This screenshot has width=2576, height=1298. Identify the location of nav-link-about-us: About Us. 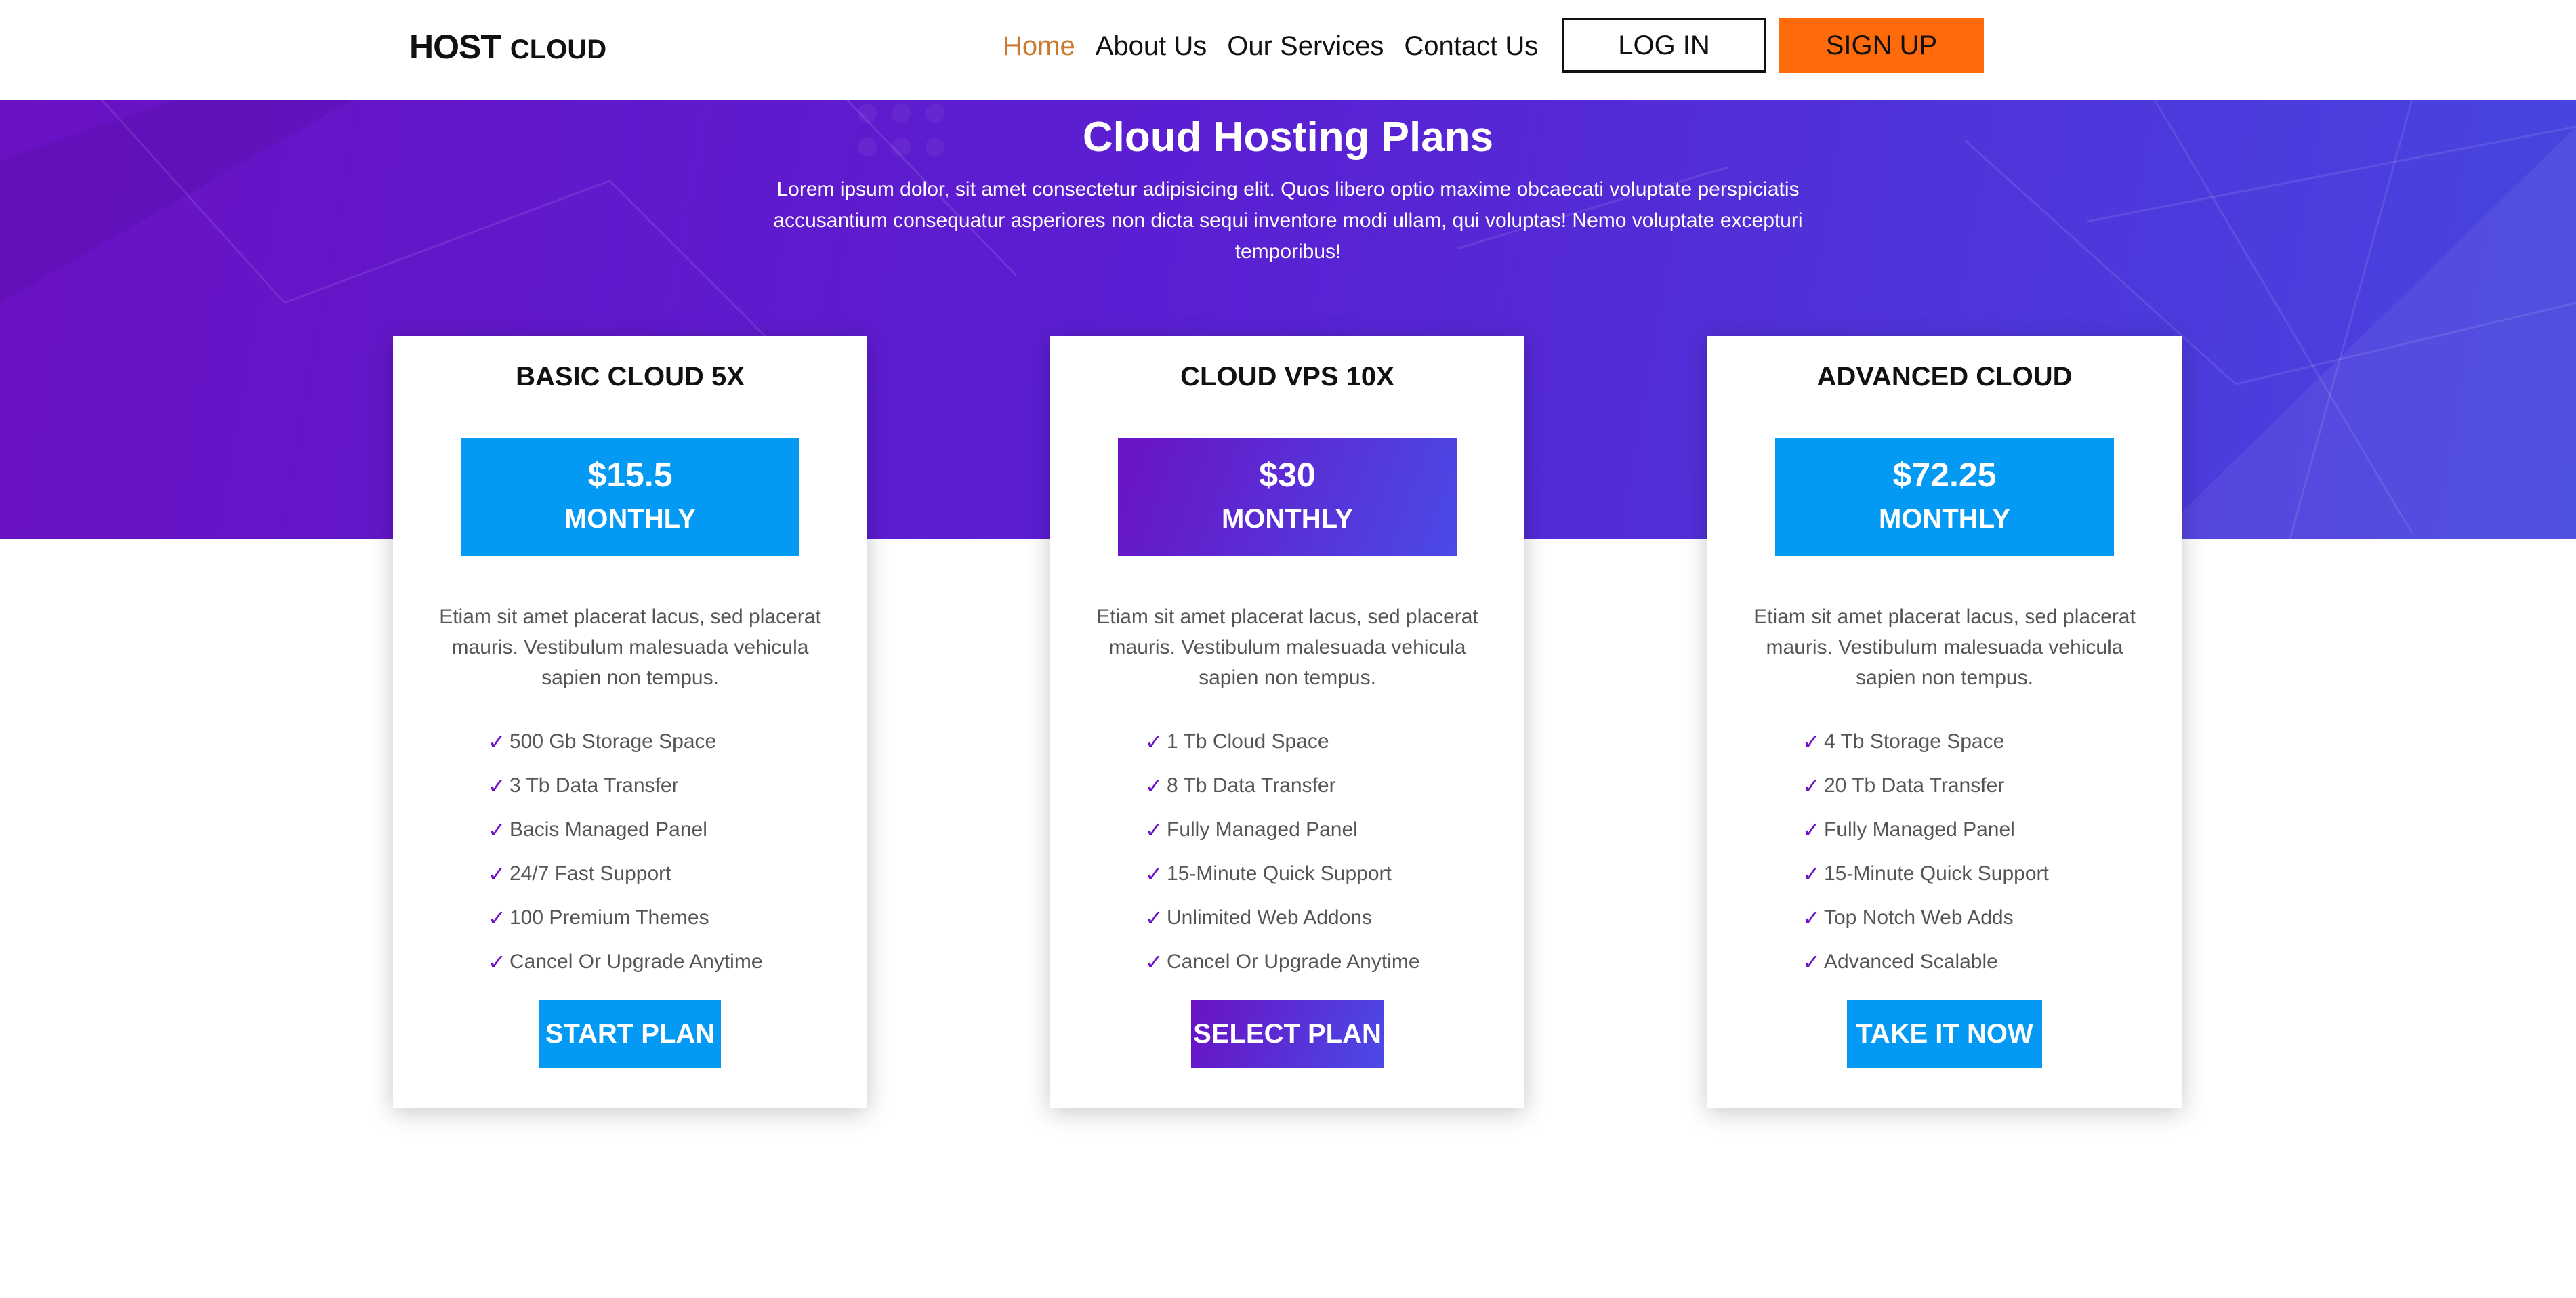
(1151, 47).